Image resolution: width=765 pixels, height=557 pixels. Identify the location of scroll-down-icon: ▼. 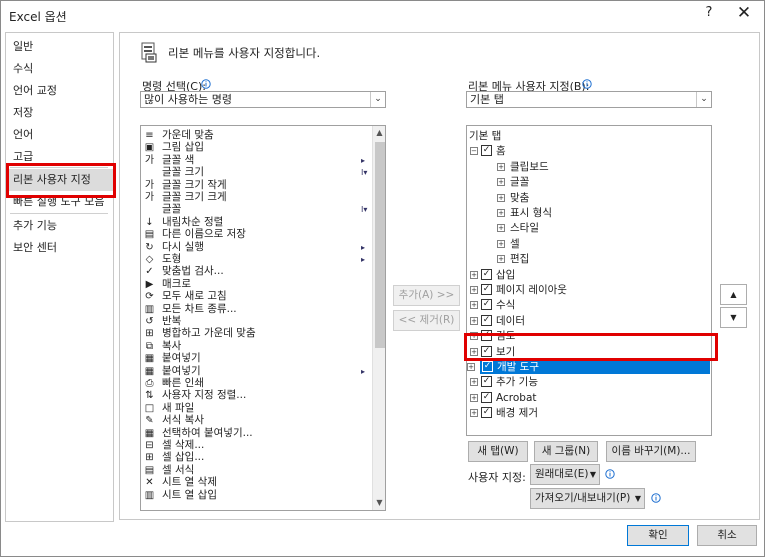
(379, 503).